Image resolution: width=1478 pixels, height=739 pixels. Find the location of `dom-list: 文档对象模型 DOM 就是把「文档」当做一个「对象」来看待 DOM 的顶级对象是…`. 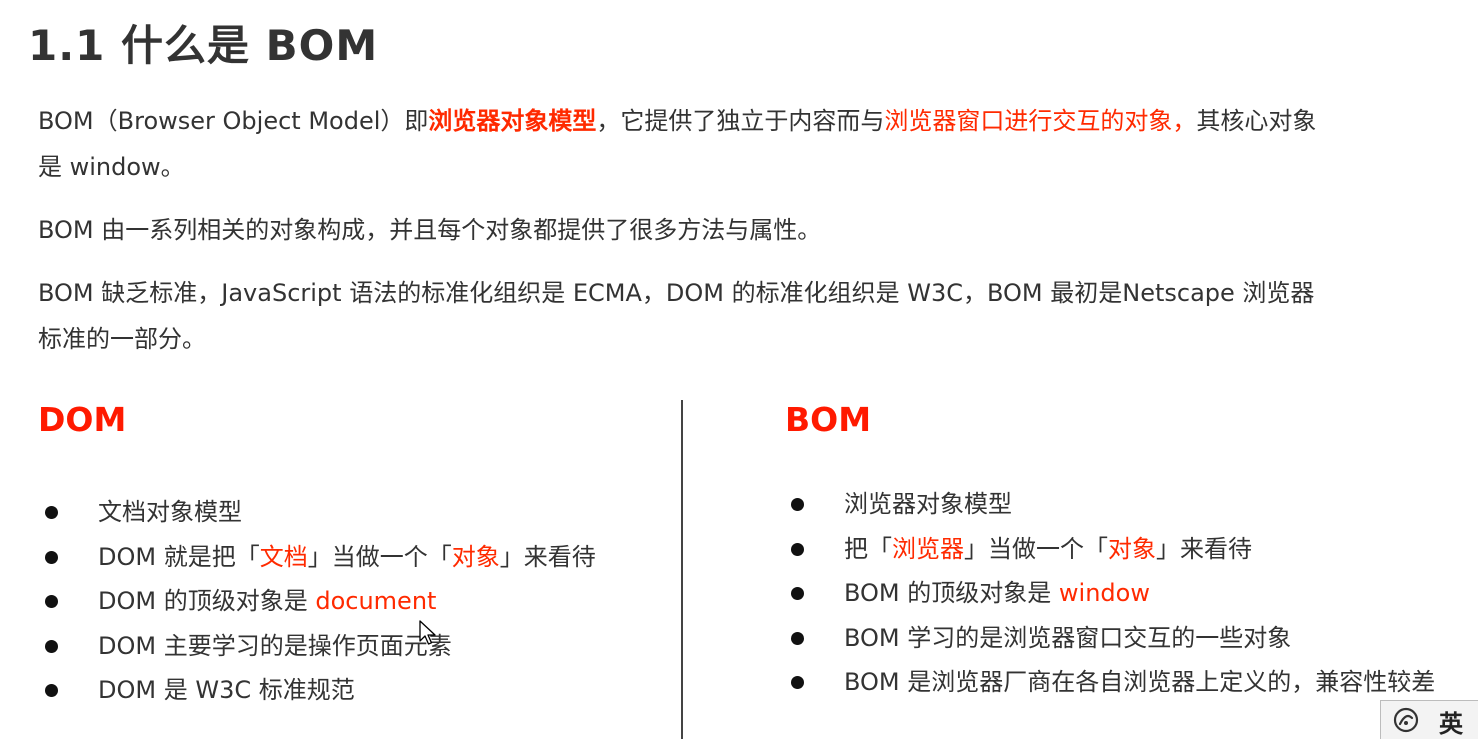

dom-list: 文档对象模型 DOM 就是把「文档」当做一个「对象」来看待 DOM 的顶级对象是… is located at coordinates (319, 601).